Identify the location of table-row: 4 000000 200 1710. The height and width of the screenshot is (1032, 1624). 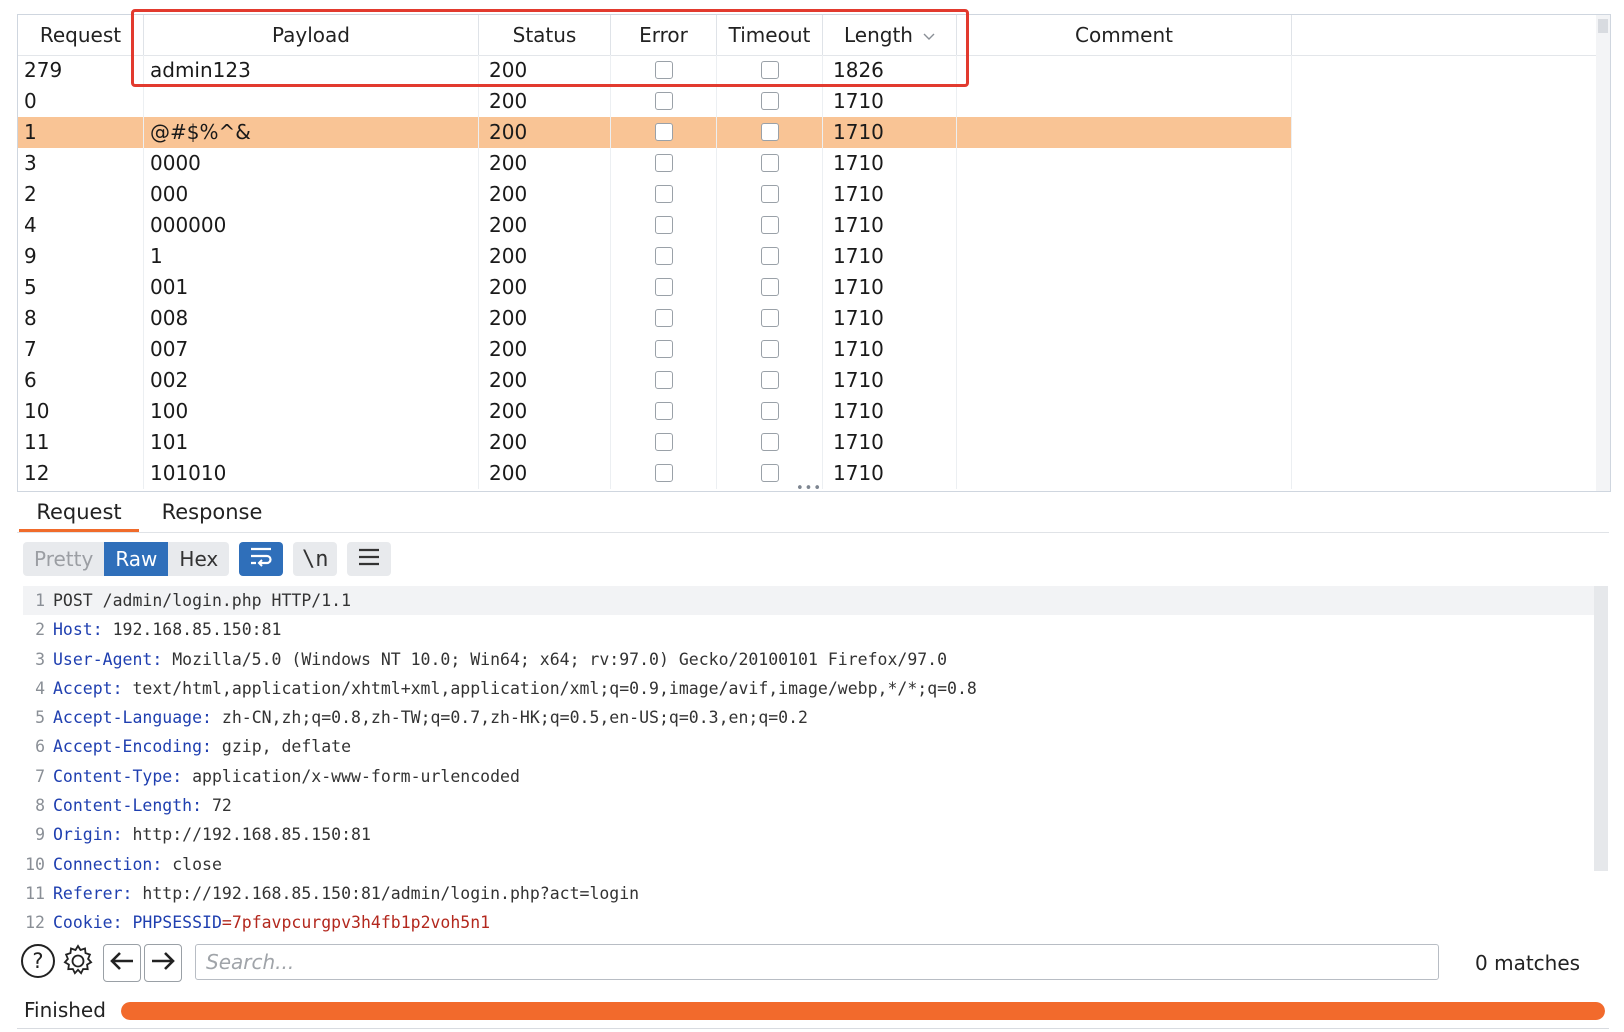
(814, 225).